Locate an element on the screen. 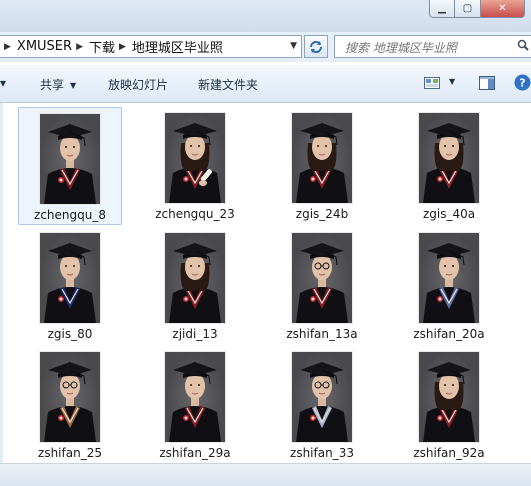 This screenshot has width=531, height=486. view-options-dropdown-icon: ▼ is located at coordinates (452, 81).